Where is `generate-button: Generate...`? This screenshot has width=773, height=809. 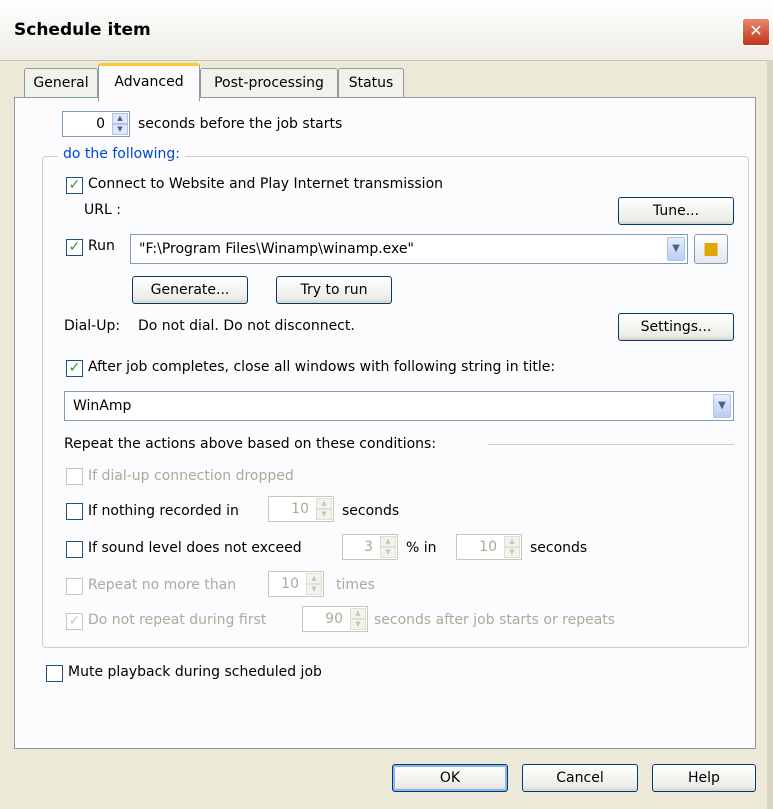 generate-button: Generate... is located at coordinates (190, 290).